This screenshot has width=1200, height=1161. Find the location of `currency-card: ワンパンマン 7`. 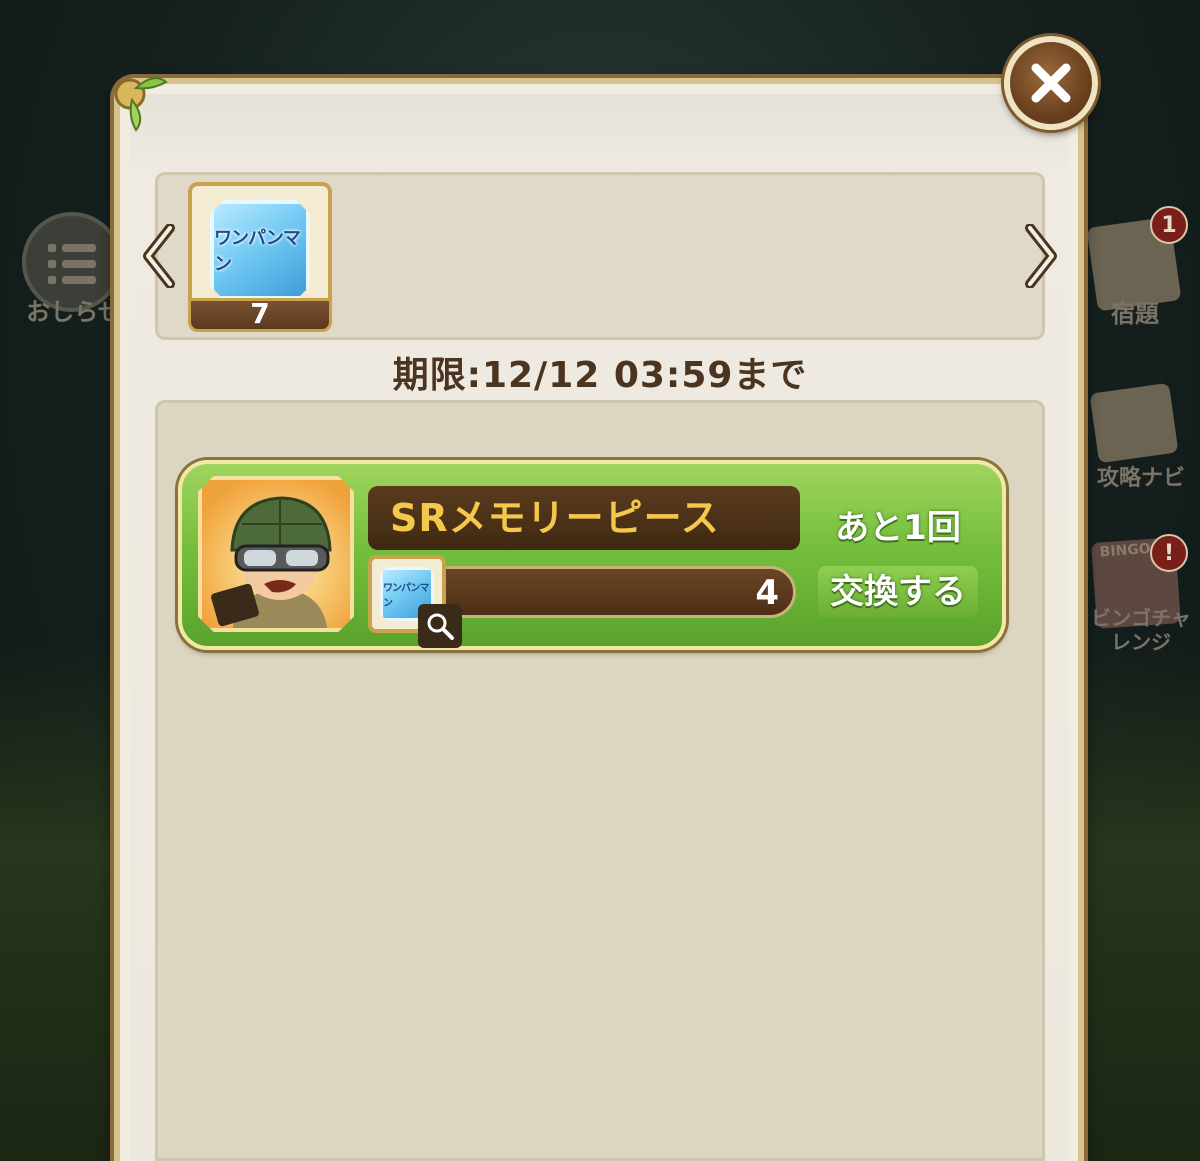

currency-card: ワンパンマン 7 is located at coordinates (260, 257).